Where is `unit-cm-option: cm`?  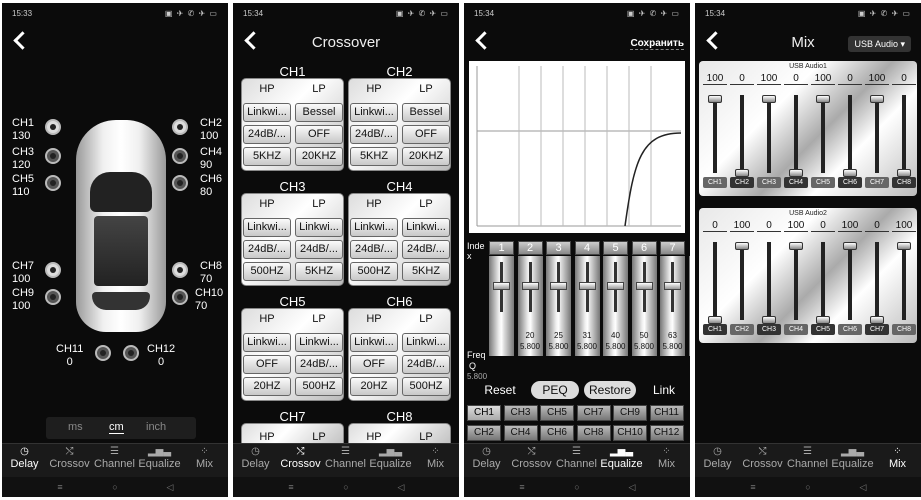 unit-cm-option: cm is located at coordinates (116, 427).